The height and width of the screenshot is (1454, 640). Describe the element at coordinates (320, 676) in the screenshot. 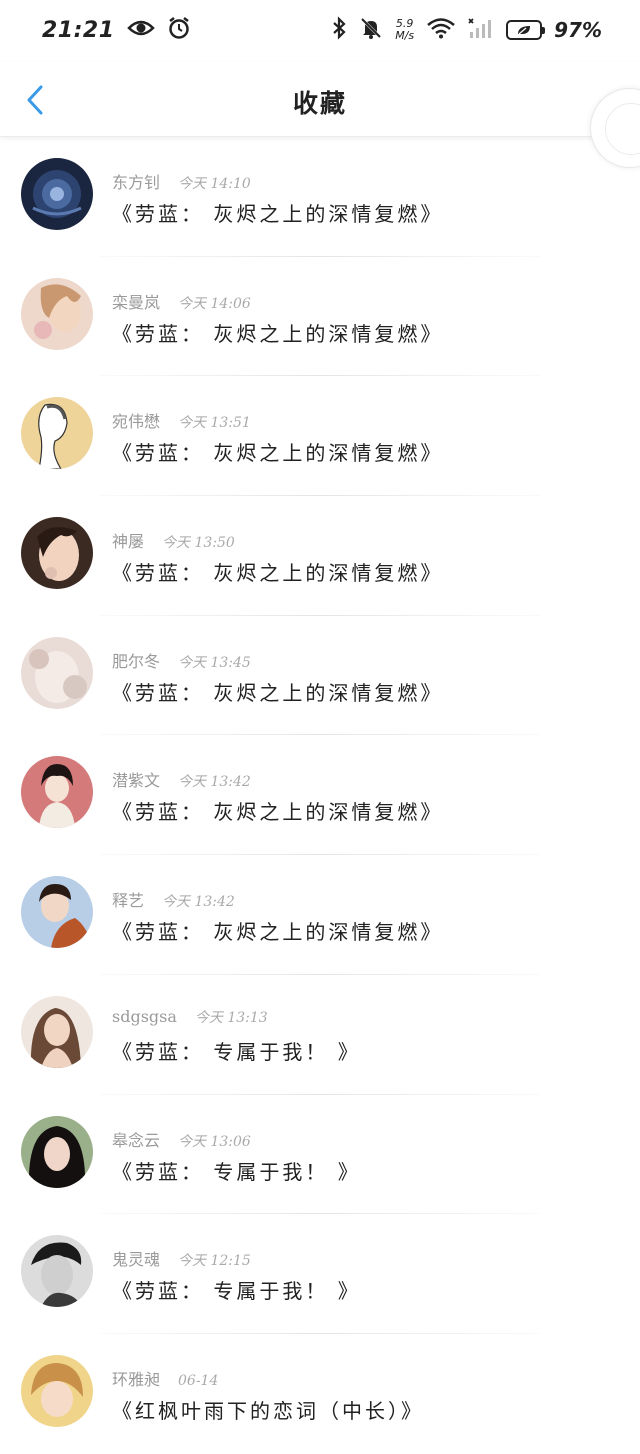

I see `list-item: 肥尔冬 今天 13:45 《劳蓝： 灰烬之上的深情复燃》` at that location.